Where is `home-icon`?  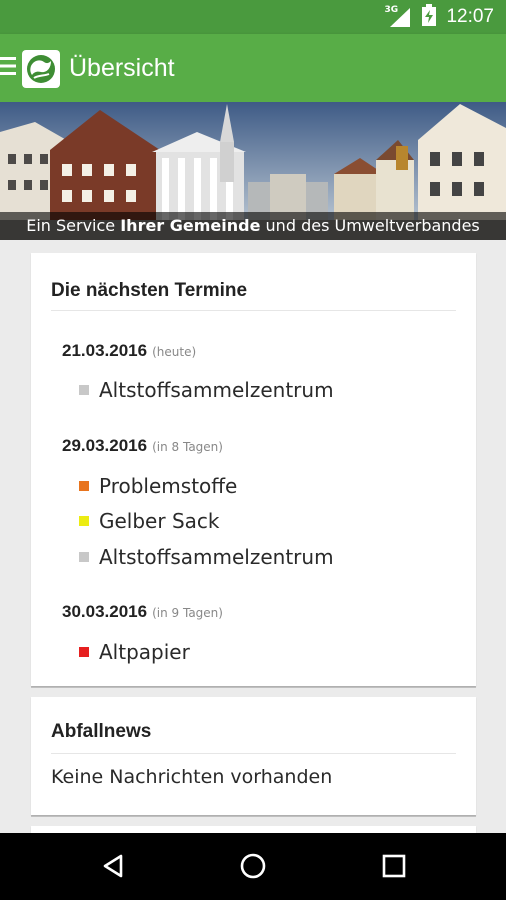 home-icon is located at coordinates (253, 866).